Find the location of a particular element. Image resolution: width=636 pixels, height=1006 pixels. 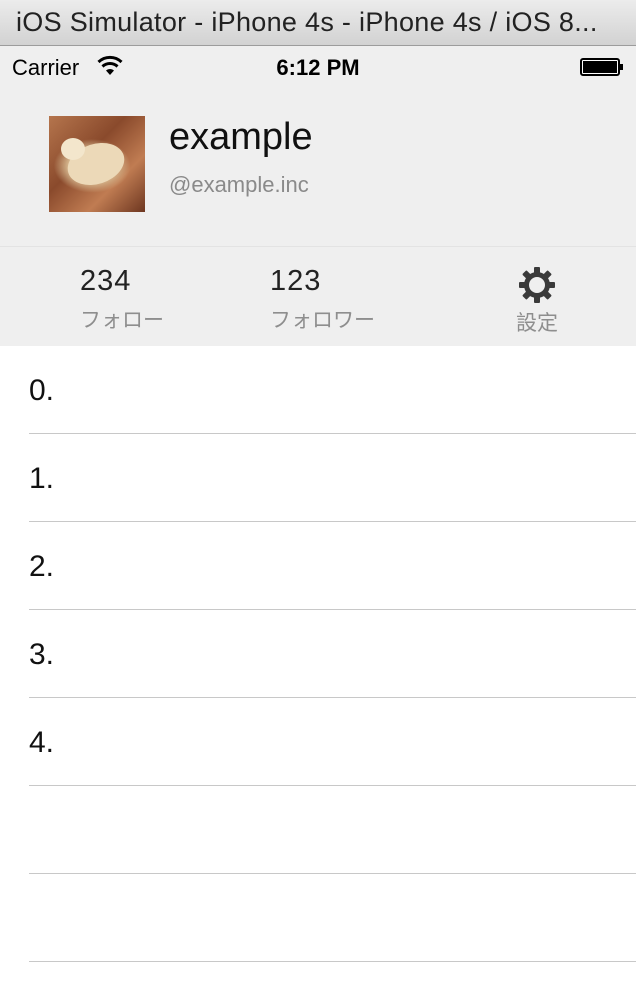

row-separator is located at coordinates (332, 961).